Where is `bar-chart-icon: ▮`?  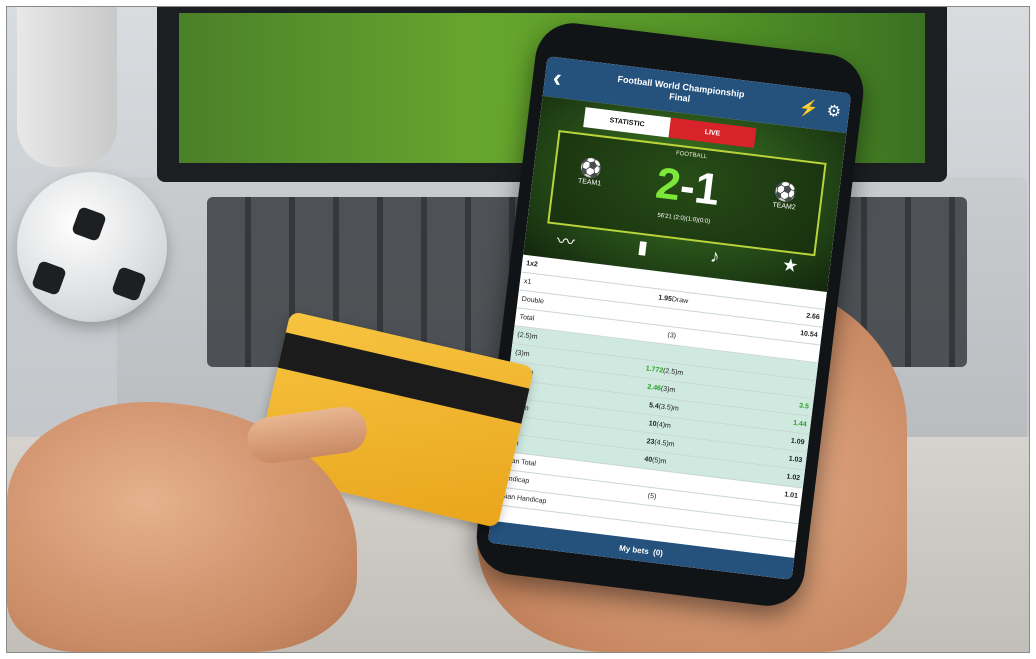 bar-chart-icon: ▮ is located at coordinates (642, 250).